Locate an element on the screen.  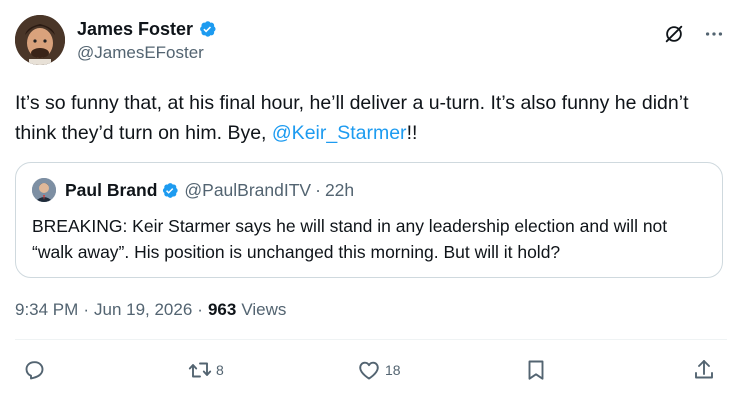
tweet-date: Jun 19, 2026 is located at coordinates (143, 310).